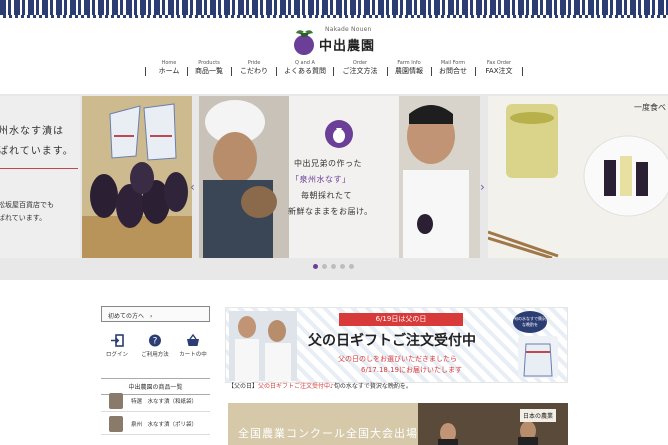  What do you see at coordinates (538, 415) in the screenshot?
I see `competition-tag: 日本の農業` at bounding box center [538, 415].